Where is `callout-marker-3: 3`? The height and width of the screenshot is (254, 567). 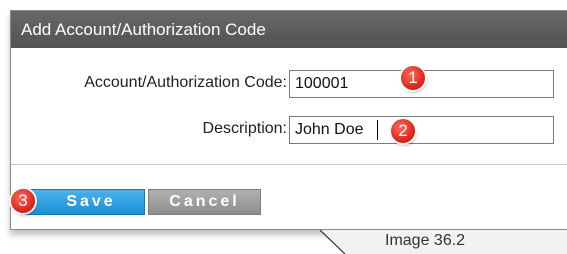 callout-marker-3: 3 is located at coordinates (23, 201).